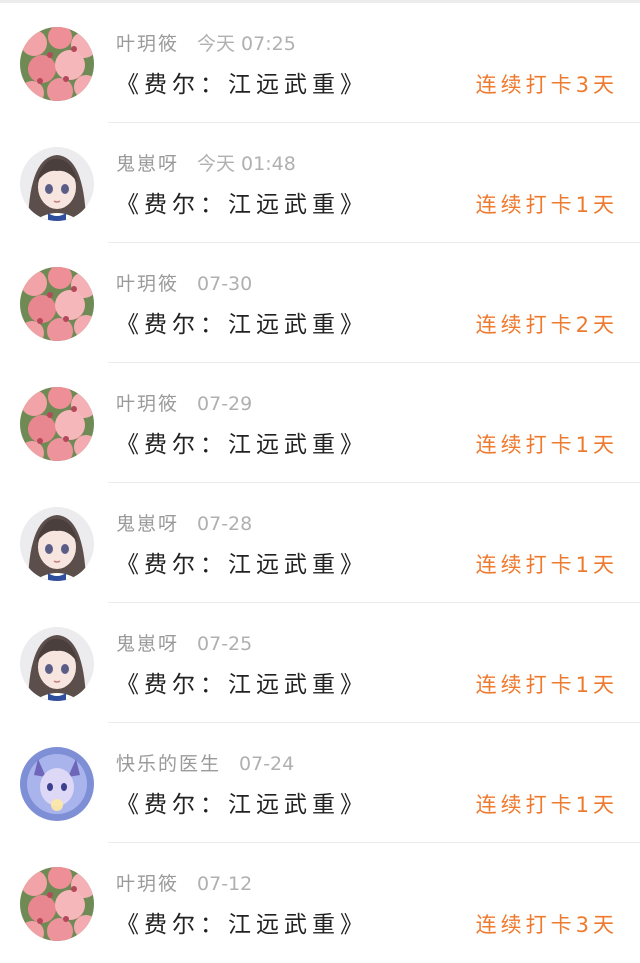 The image size is (640, 963). I want to click on entry-meta: 鬼崽呀 今天 01:48, so click(206, 162).